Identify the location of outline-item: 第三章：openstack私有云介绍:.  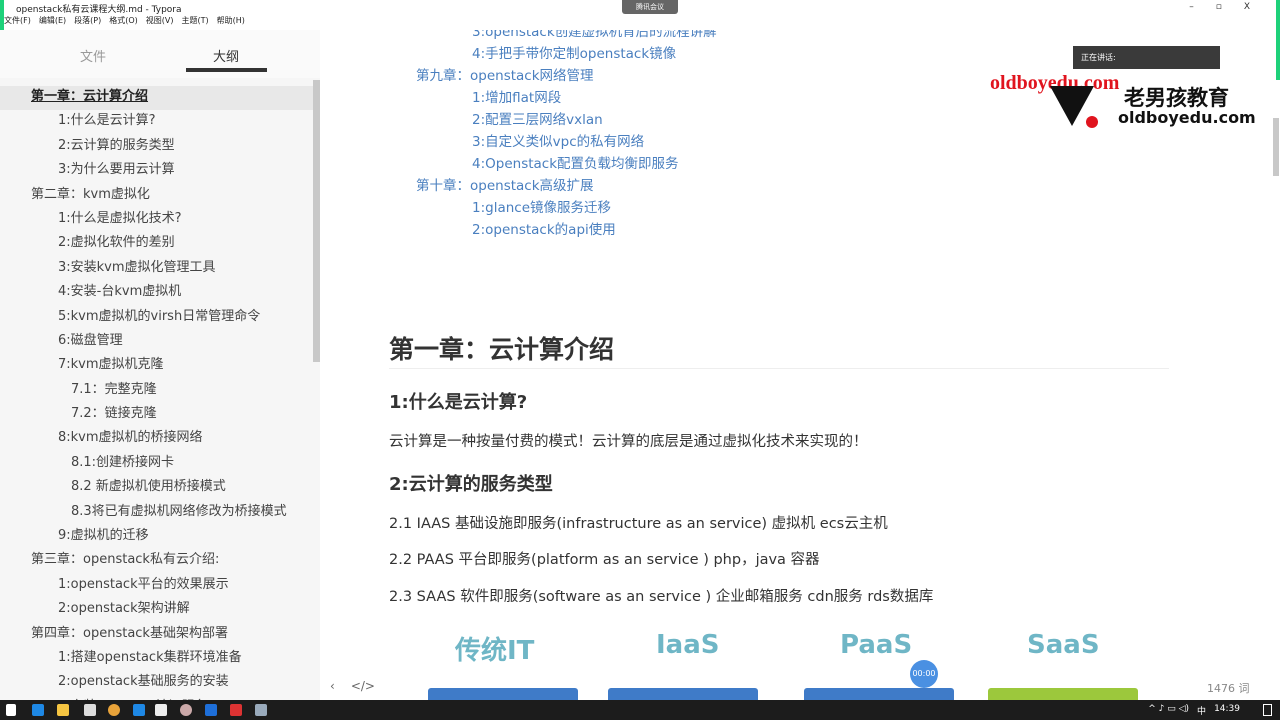
(156, 561).